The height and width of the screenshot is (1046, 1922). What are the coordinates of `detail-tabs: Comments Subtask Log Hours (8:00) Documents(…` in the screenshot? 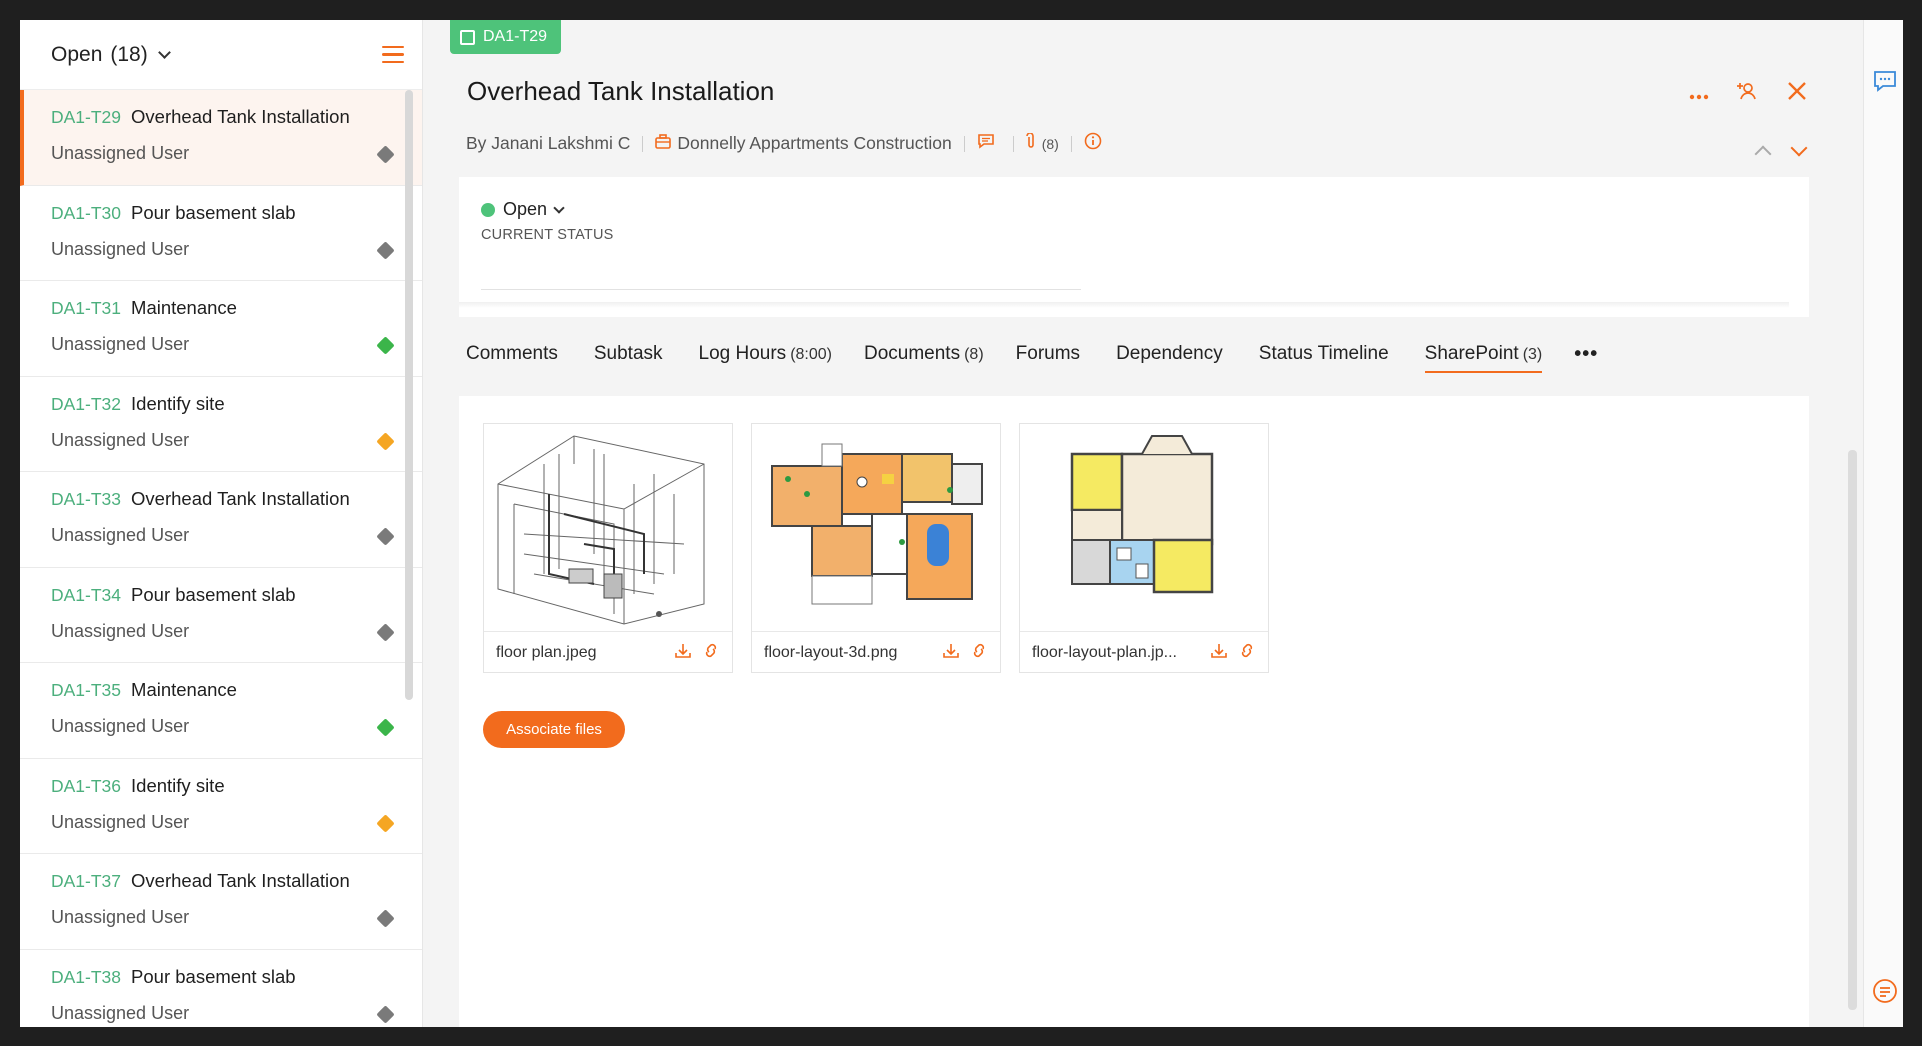 It's located at (1116, 358).